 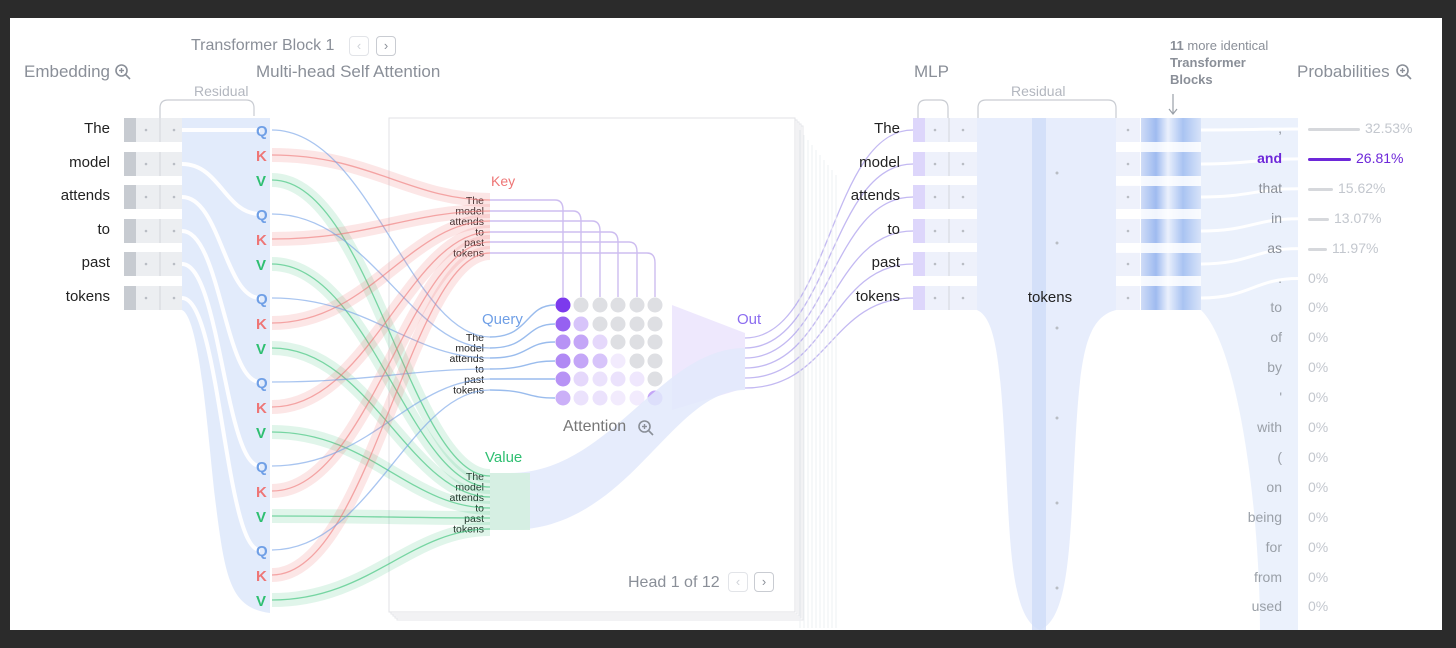 What do you see at coordinates (386, 46) in the screenshot?
I see `next-block-button: ›` at bounding box center [386, 46].